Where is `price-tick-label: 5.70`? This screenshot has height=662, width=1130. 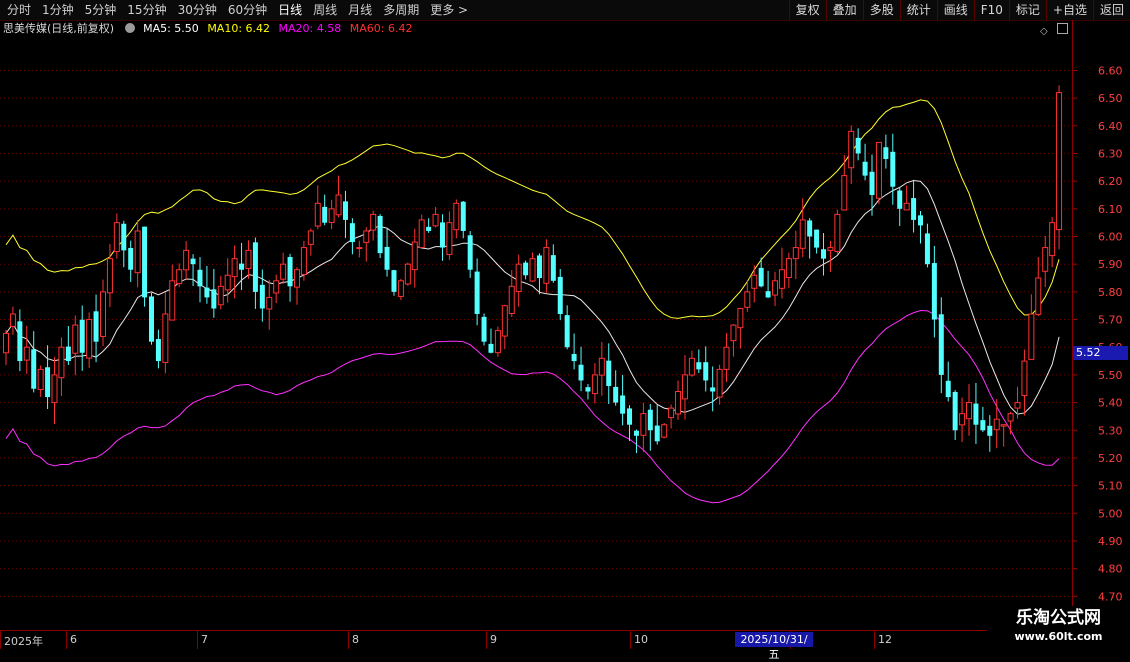 price-tick-label: 5.70 is located at coordinates (1110, 320).